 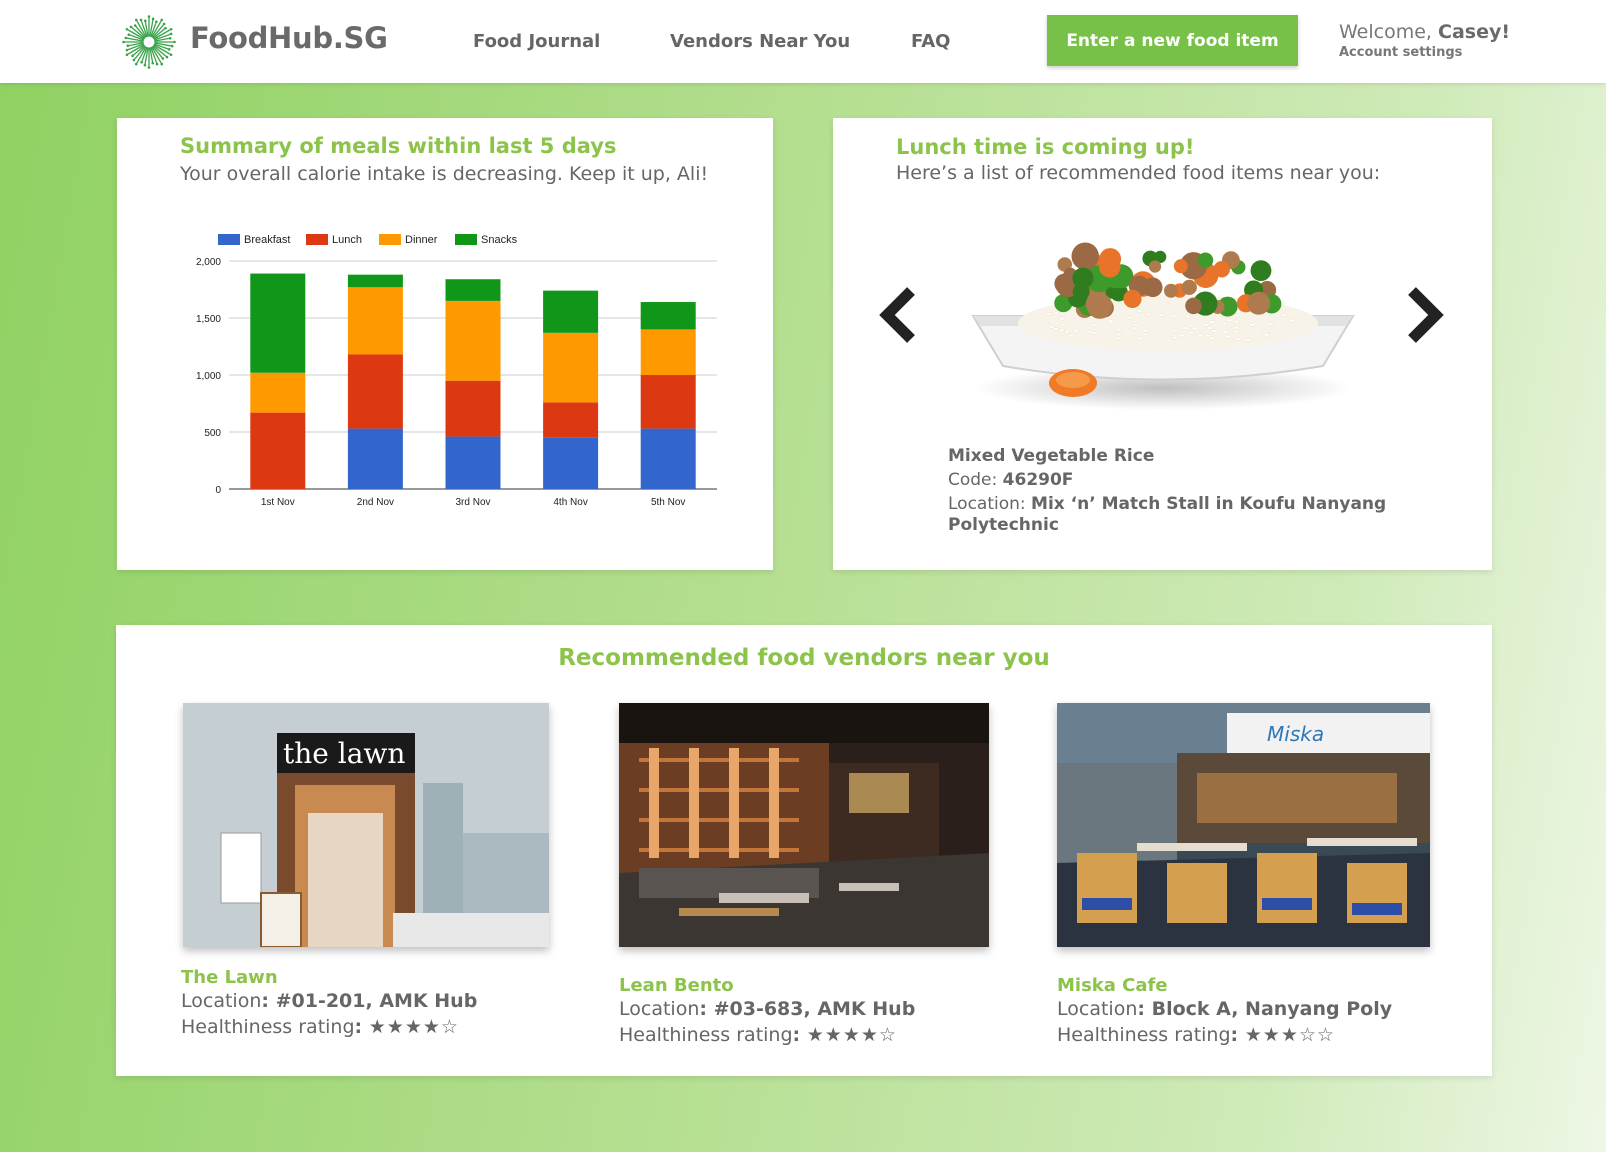 What do you see at coordinates (466, 239) in the screenshot?
I see `legend-swatch-snacks` at bounding box center [466, 239].